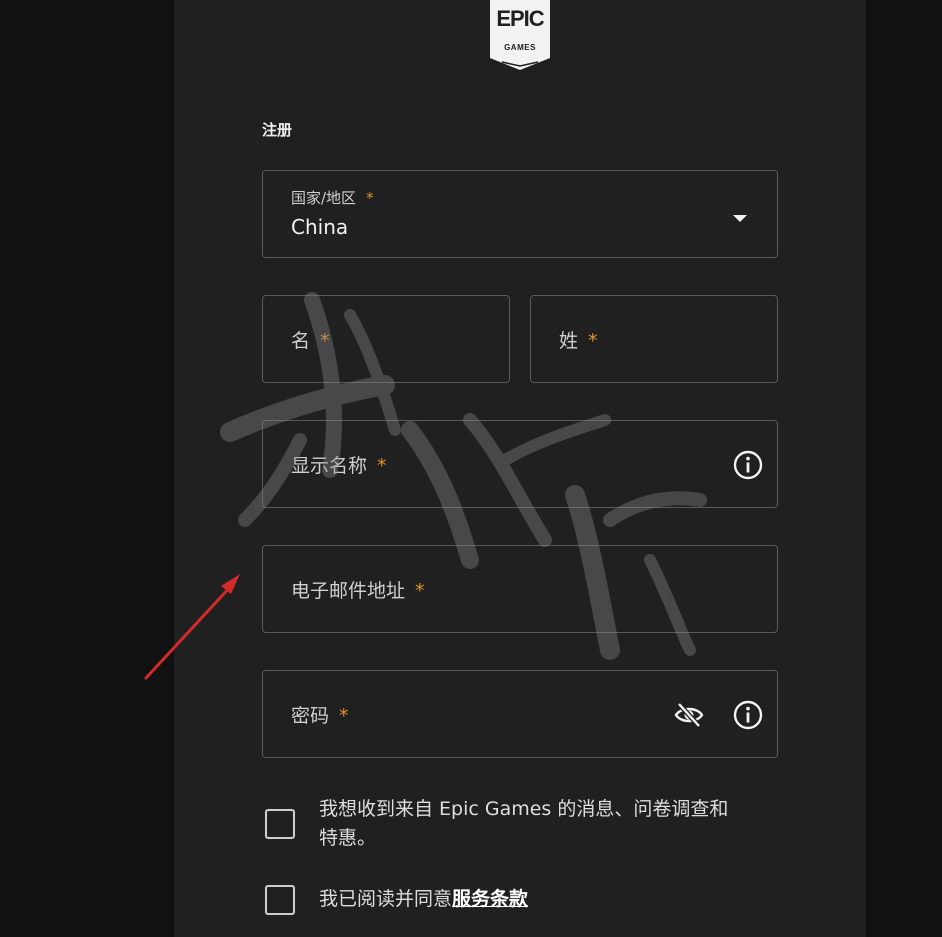 Image resolution: width=942 pixels, height=937 pixels. I want to click on chevron-down-icon, so click(740, 218).